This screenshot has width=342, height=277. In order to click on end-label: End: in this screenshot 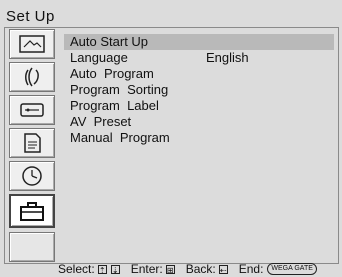, I will do `click(251, 269)`.